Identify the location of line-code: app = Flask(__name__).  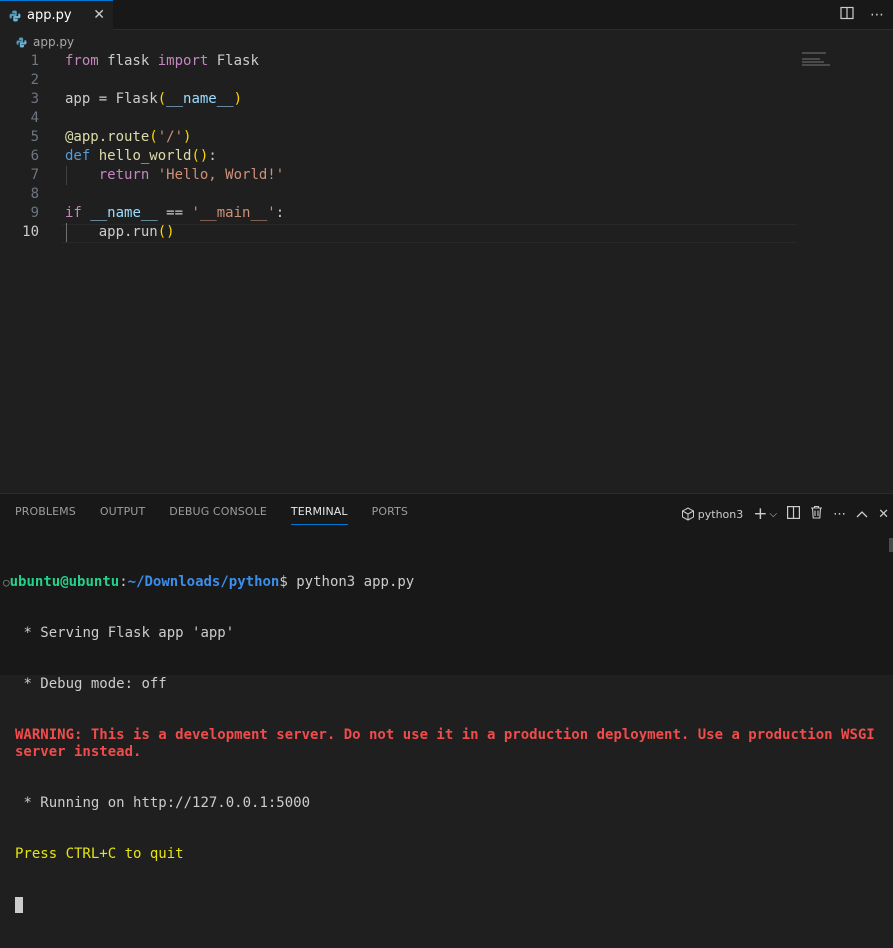
(154, 99).